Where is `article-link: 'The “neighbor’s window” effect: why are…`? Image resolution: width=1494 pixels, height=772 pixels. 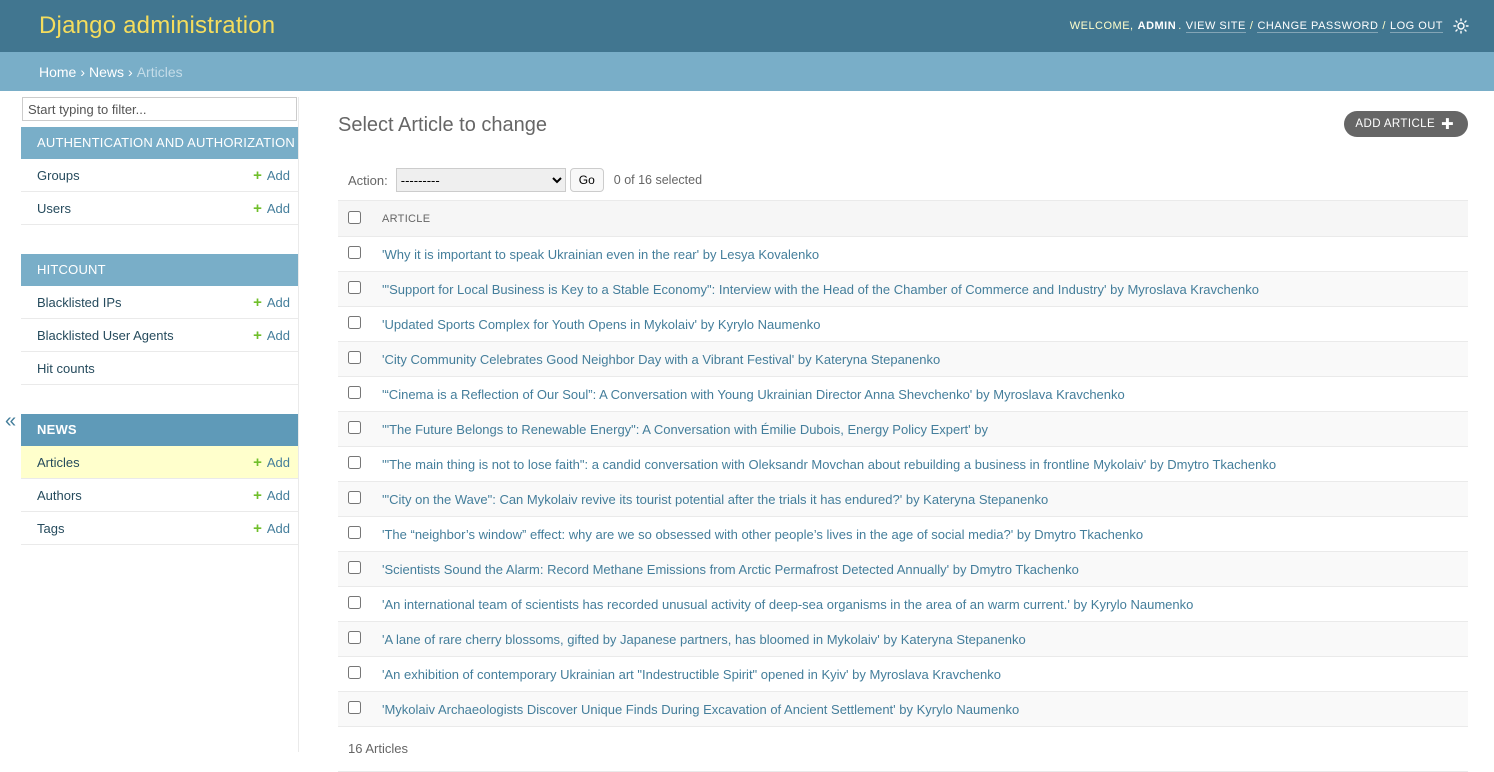
article-link: 'The “neighbor’s window” effect: why are… is located at coordinates (762, 534).